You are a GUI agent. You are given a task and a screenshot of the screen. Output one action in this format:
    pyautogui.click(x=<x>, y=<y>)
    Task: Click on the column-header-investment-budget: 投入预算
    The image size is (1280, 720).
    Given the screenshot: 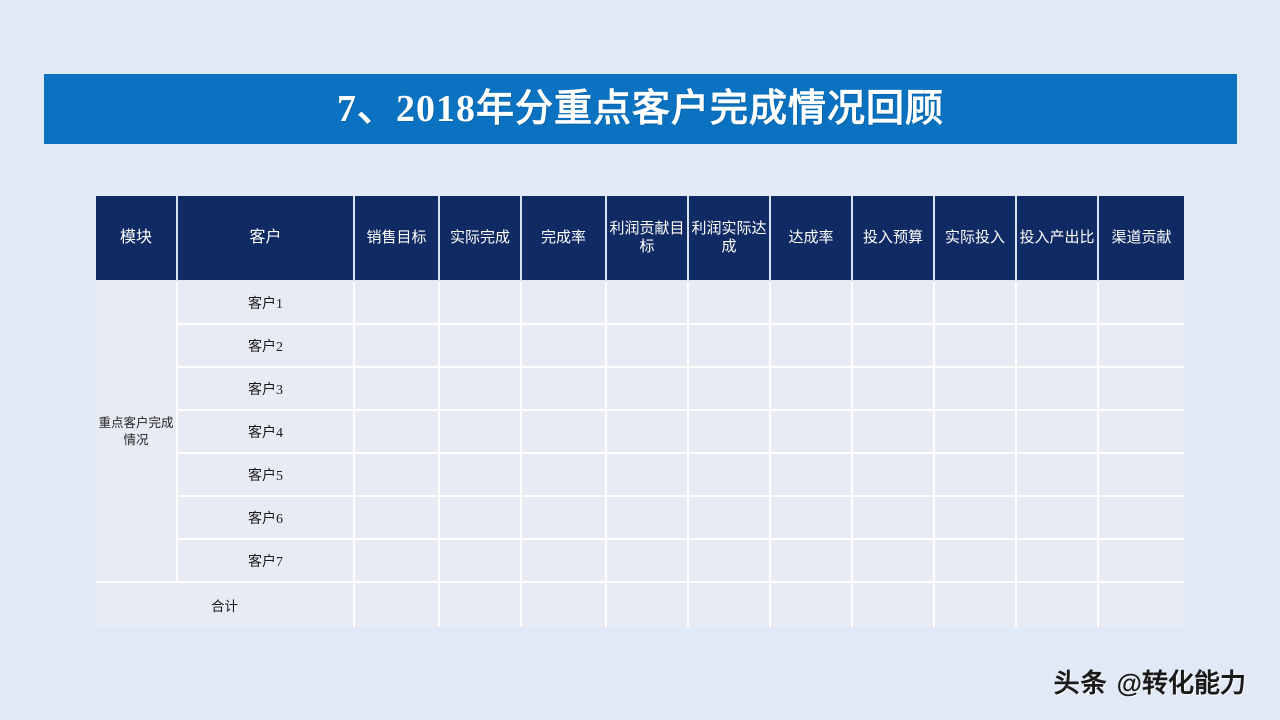 What is the action you would take?
    pyautogui.click(x=894, y=239)
    